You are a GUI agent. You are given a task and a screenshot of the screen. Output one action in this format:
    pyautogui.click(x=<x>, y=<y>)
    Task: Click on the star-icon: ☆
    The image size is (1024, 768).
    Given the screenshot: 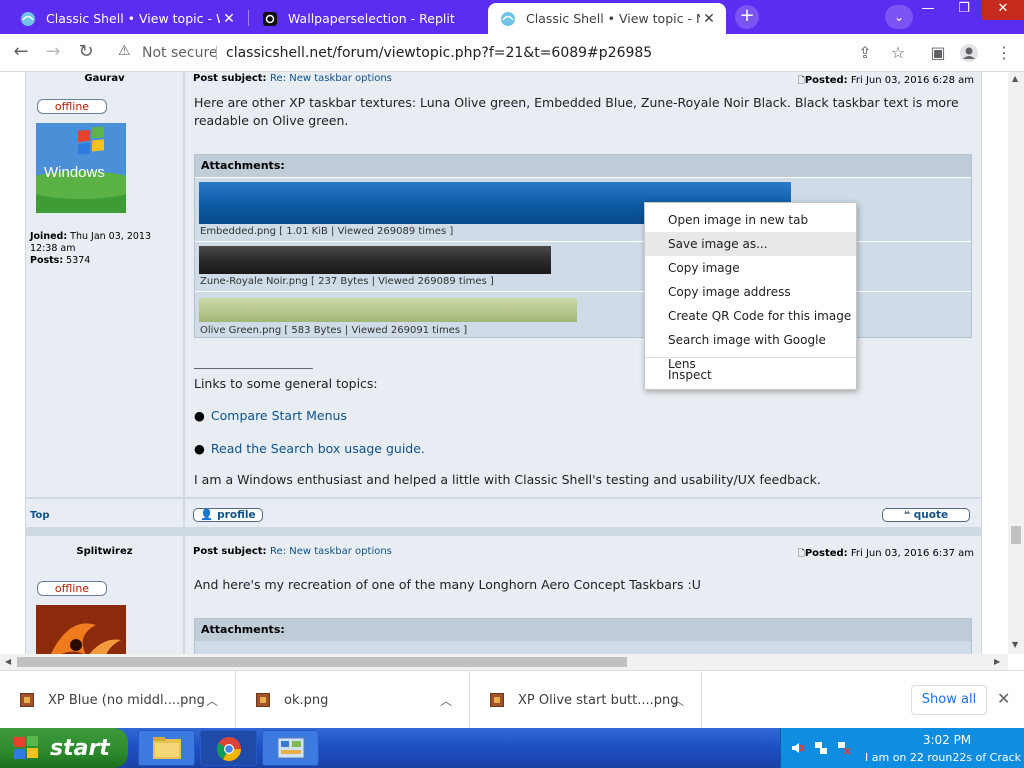 What is the action you would take?
    pyautogui.click(x=898, y=53)
    